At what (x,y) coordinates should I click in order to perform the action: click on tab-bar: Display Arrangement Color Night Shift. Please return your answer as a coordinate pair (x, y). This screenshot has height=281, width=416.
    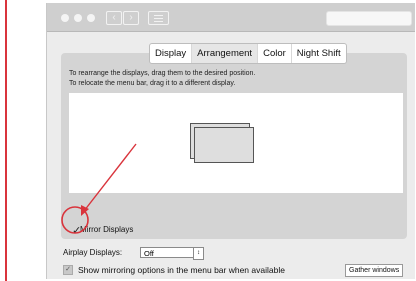
    Looking at the image, I should click on (248, 53).